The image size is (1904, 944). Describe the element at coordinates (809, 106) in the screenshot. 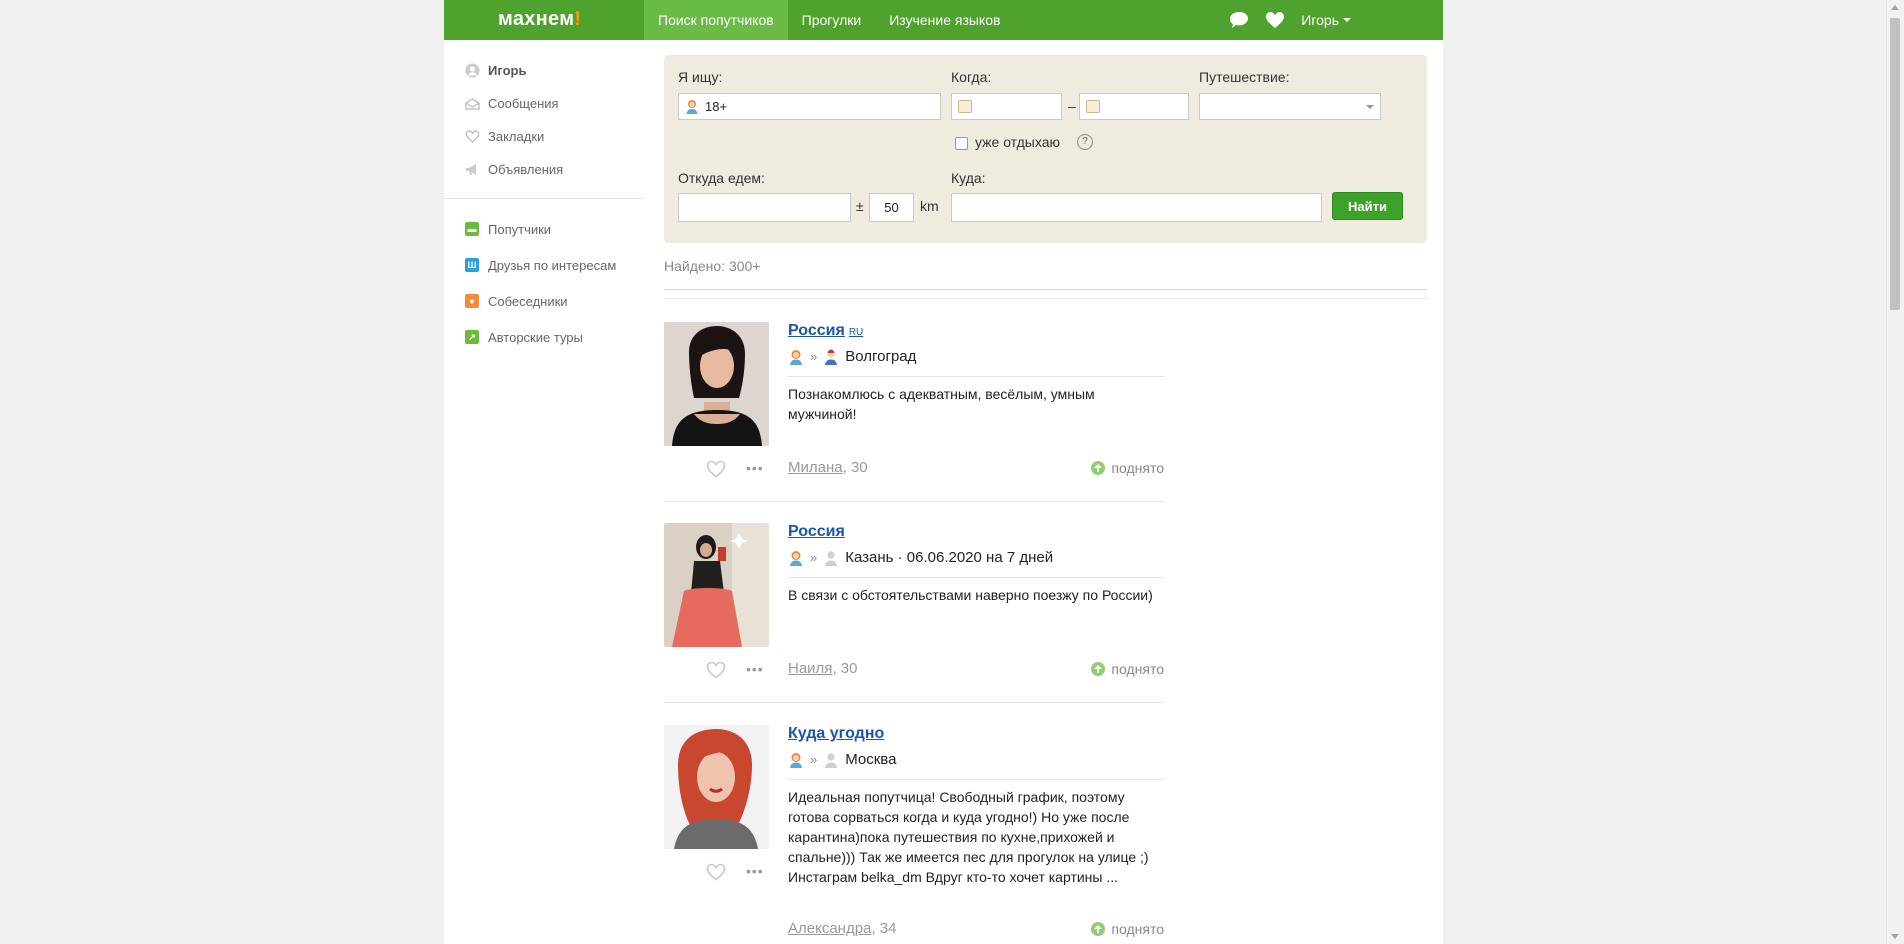

I see `looking-for-select: 18+` at that location.